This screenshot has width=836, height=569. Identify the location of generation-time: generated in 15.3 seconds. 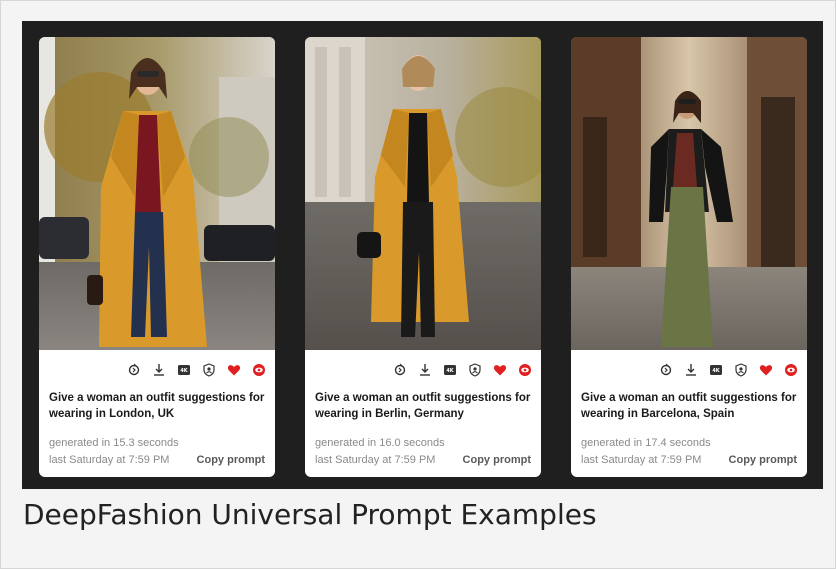
(114, 443).